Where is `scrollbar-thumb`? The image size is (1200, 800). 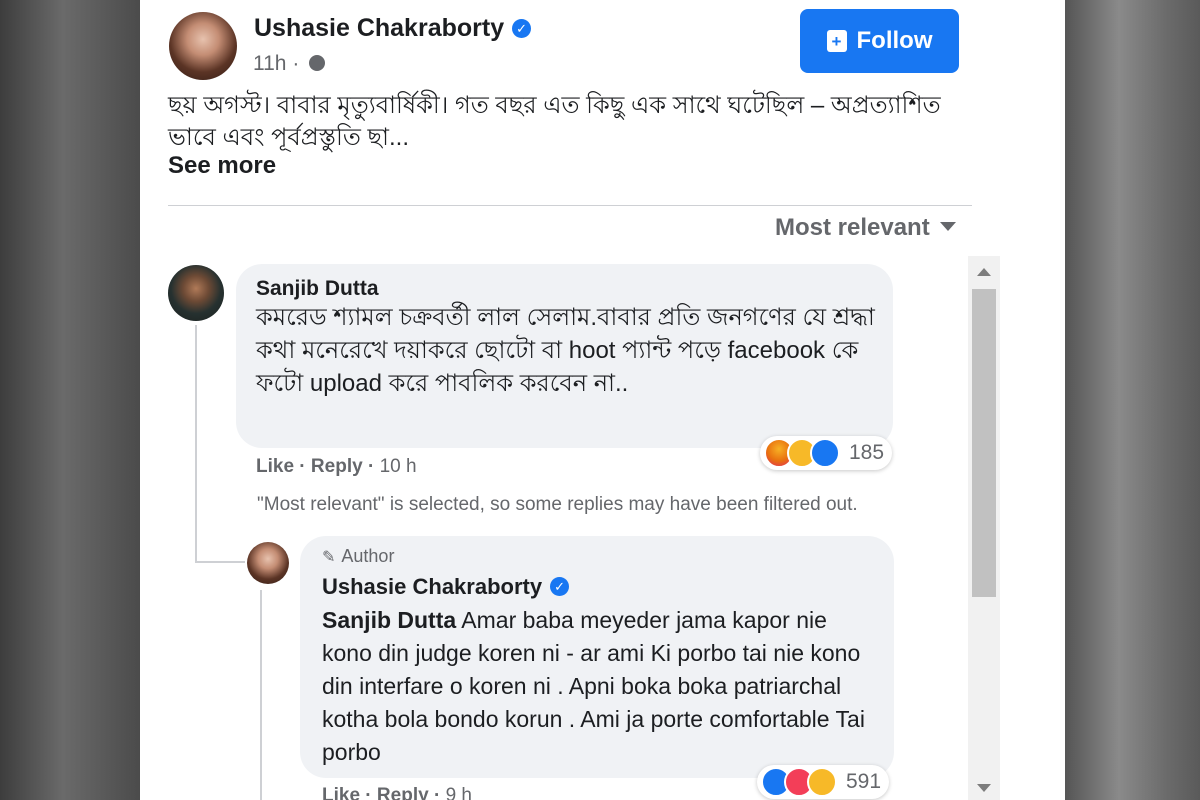 scrollbar-thumb is located at coordinates (984, 443).